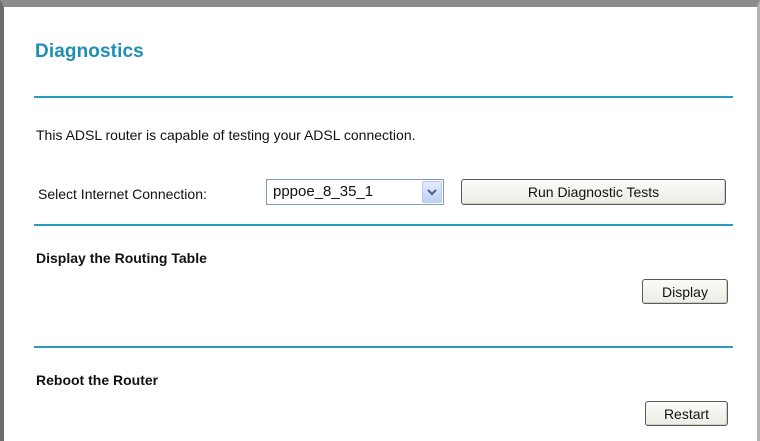 The image size is (760, 441). I want to click on connection-select-label: Select Internet Connection:, so click(122, 194).